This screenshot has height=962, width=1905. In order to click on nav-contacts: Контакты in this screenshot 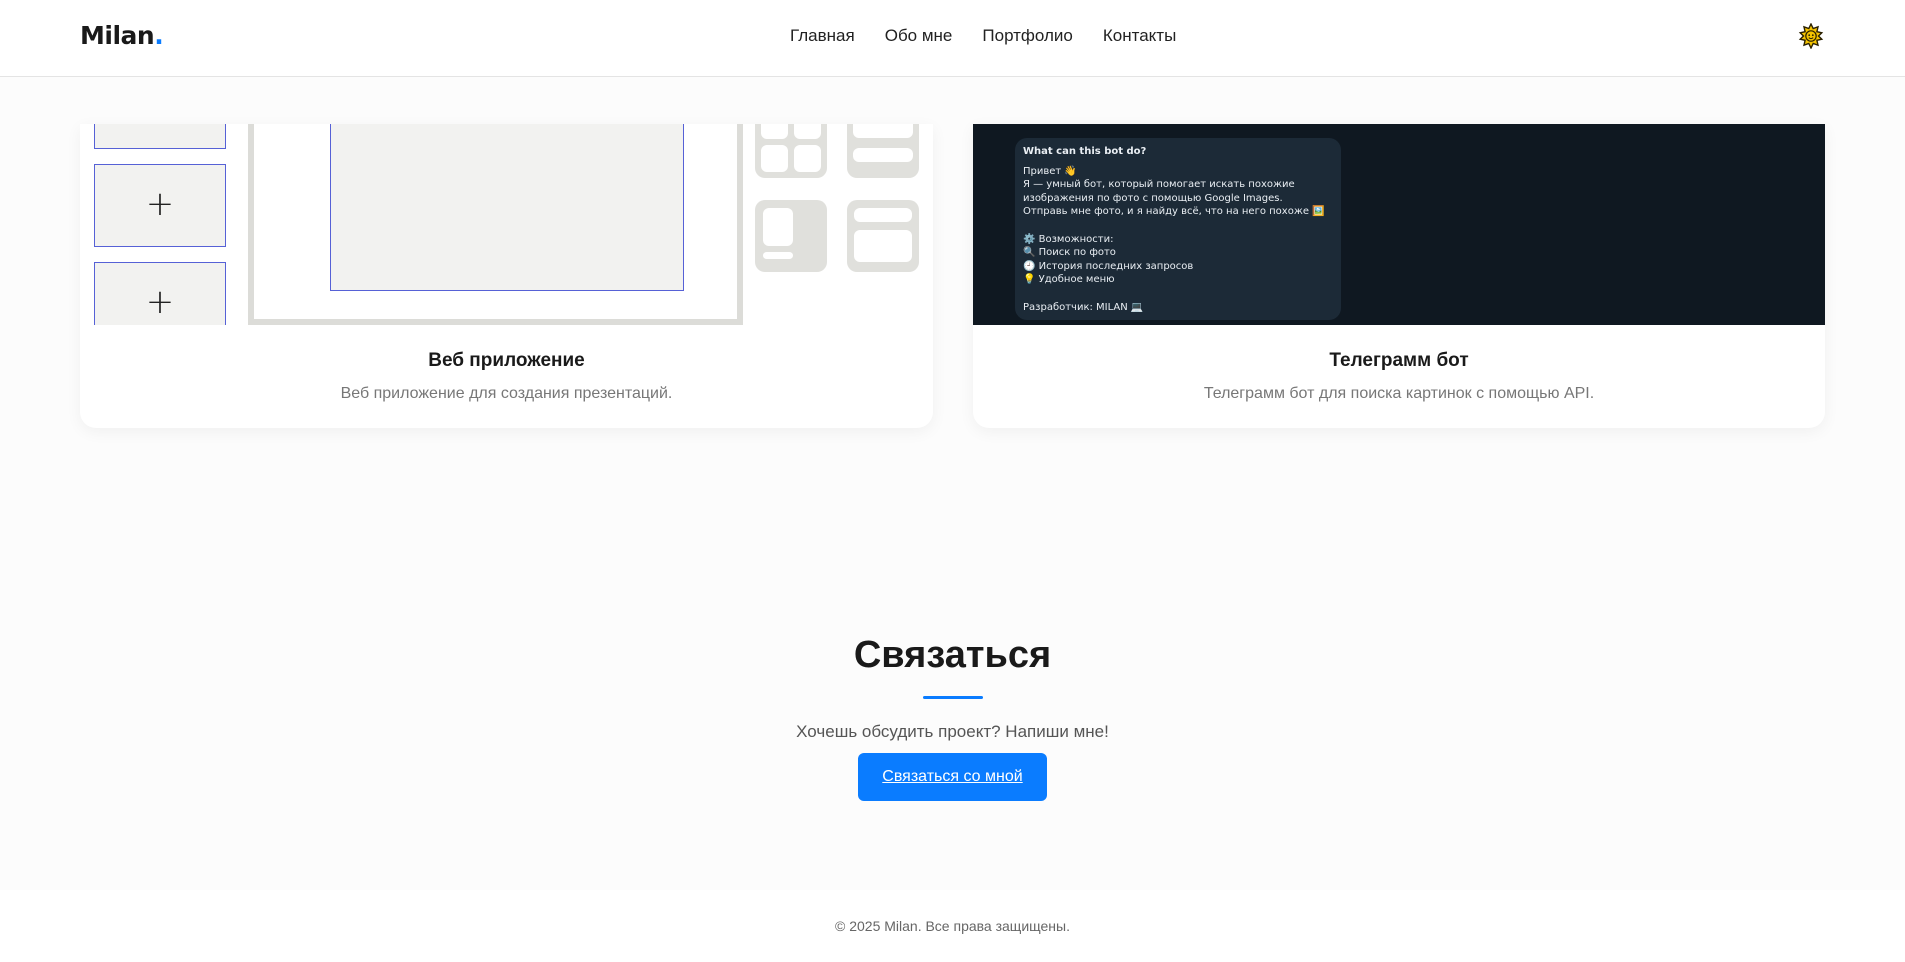, I will do `click(1139, 36)`.